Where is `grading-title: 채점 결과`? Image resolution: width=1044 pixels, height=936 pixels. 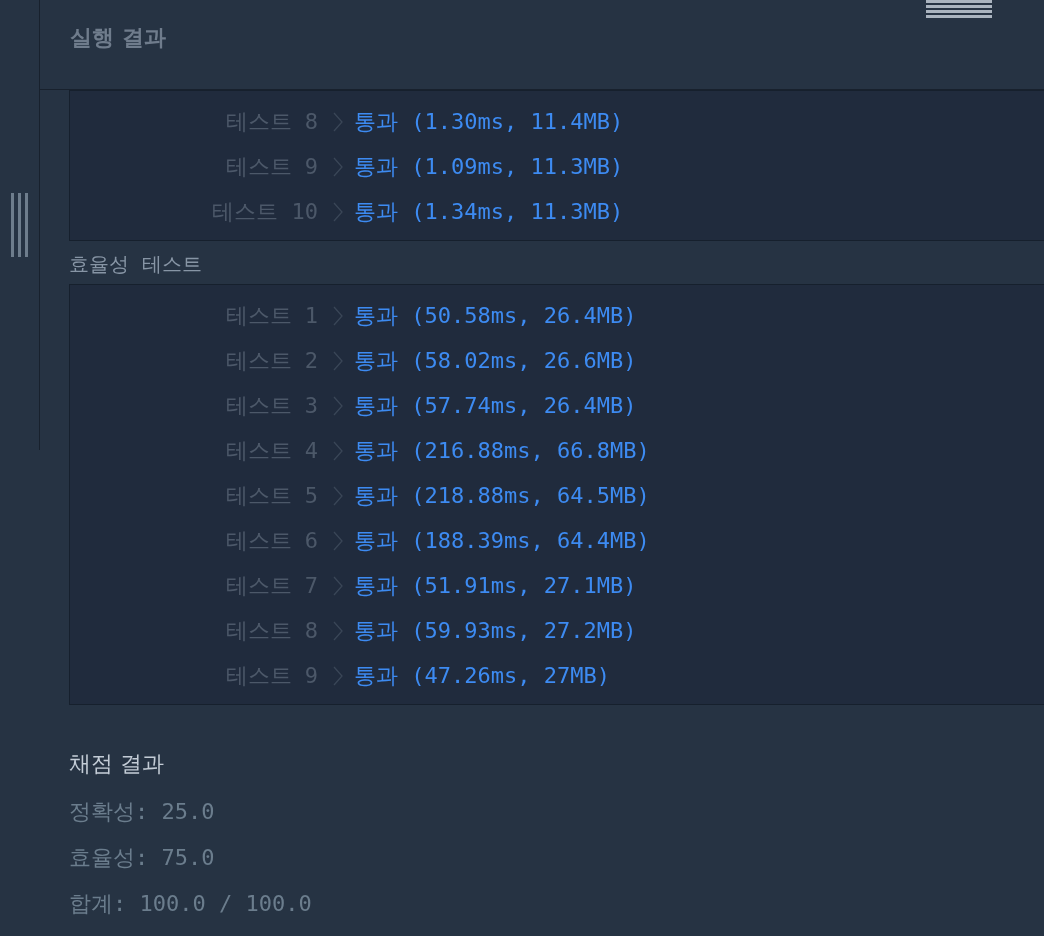 grading-title: 채점 결과 is located at coordinates (117, 764).